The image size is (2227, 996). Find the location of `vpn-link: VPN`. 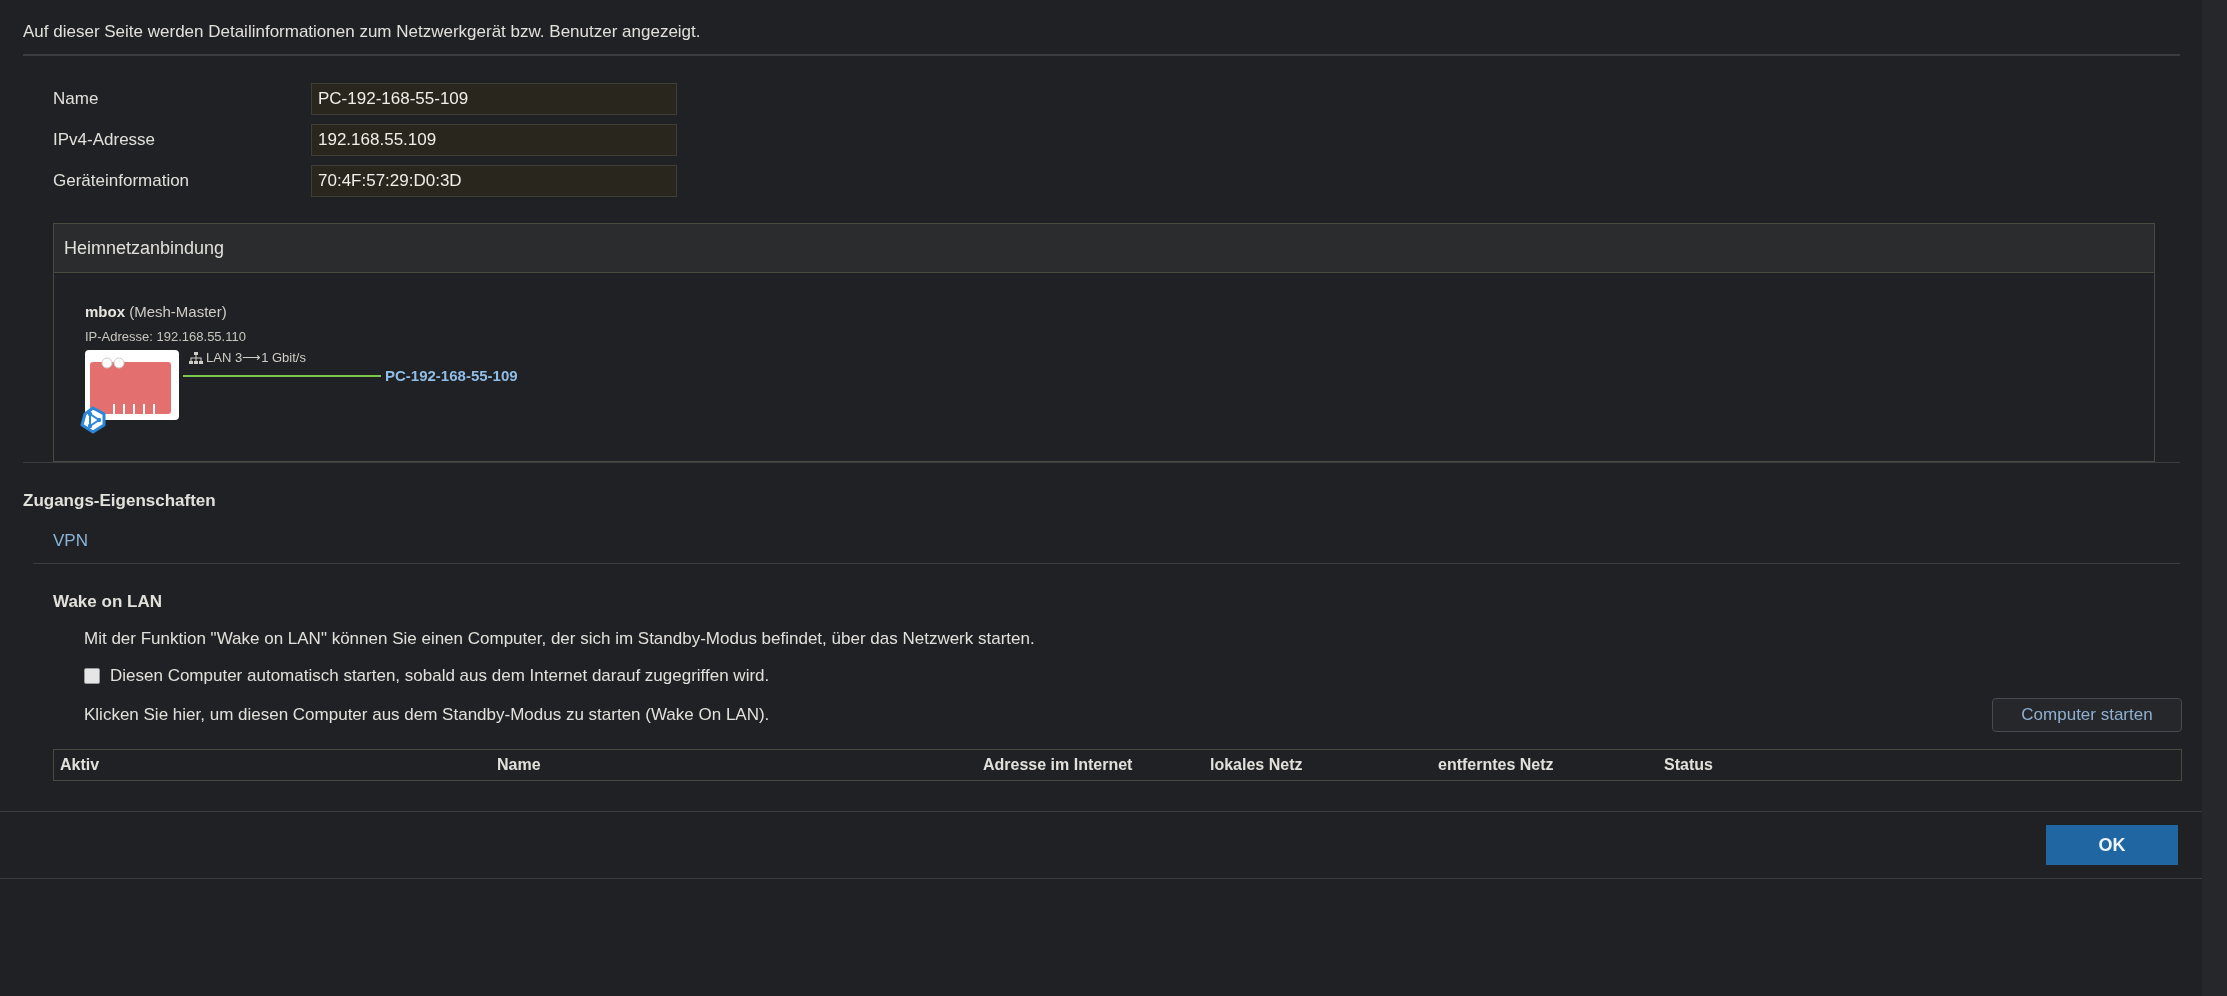

vpn-link: VPN is located at coordinates (70, 541).